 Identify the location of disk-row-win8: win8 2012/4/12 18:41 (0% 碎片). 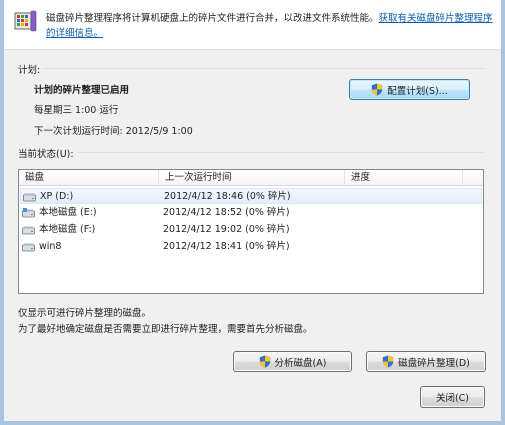
(251, 247).